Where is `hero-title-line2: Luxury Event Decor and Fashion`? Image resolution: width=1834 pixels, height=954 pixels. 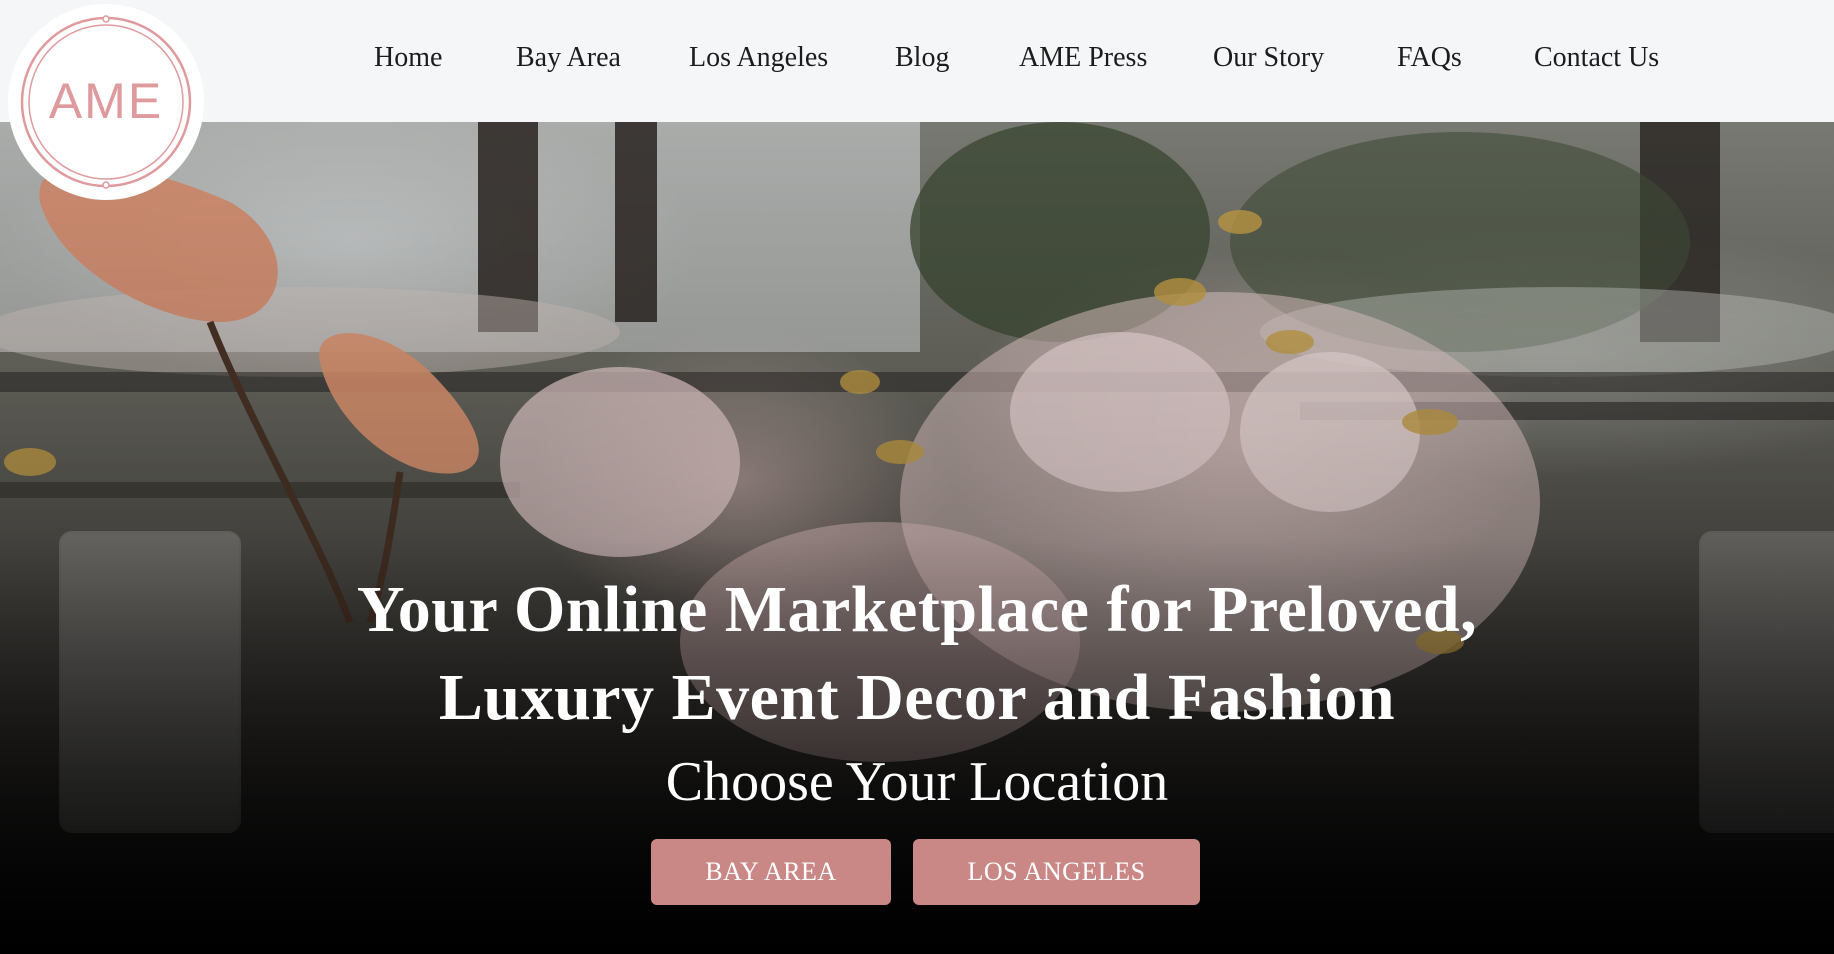
hero-title-line2: Luxury Event Decor and Fashion is located at coordinates (917, 697).